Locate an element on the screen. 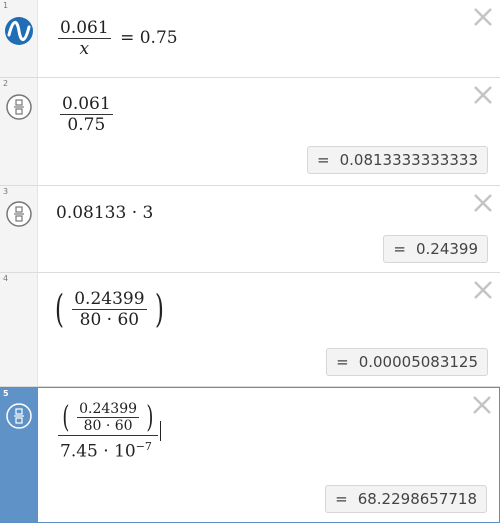 This screenshot has height=525, width=500. expression-math: 0.061 0.75 is located at coordinates (86, 114).